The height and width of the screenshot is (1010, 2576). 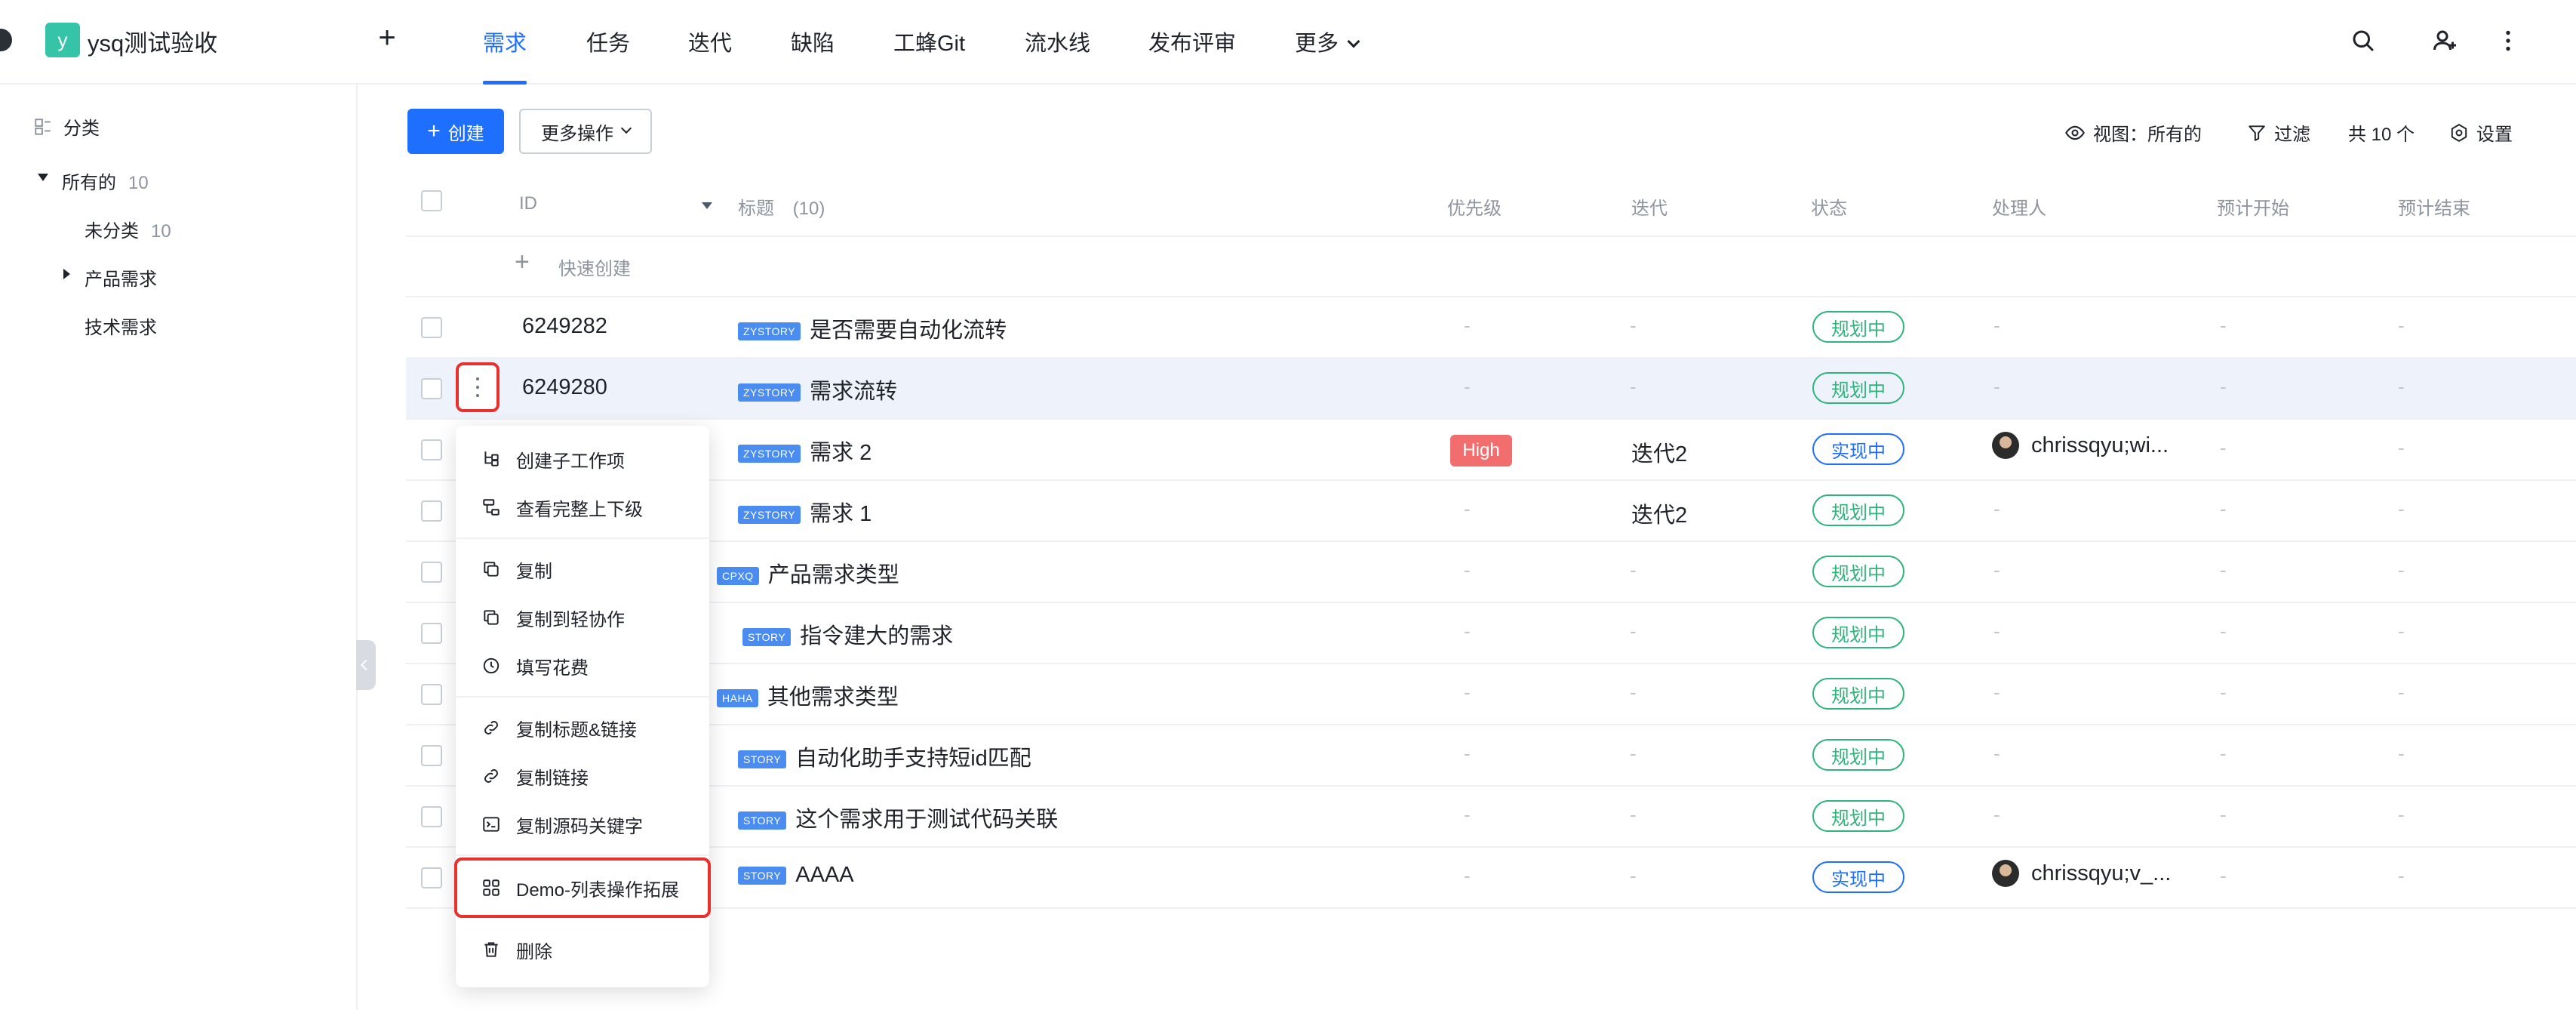 I want to click on col-planned-start: 预计开始, so click(x=2253, y=207).